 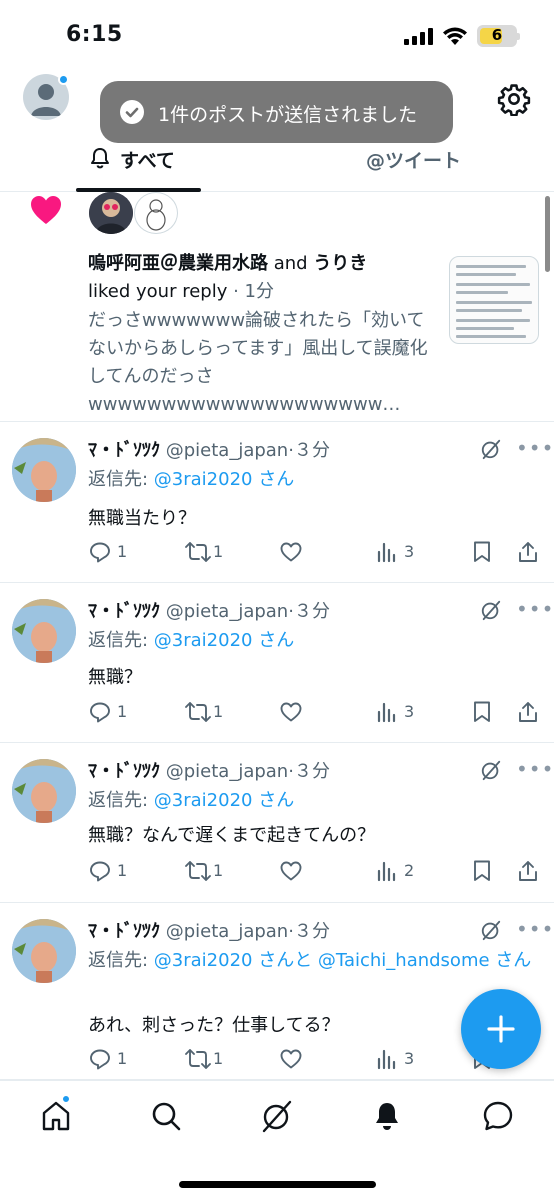 What do you see at coordinates (277, 1184) in the screenshot?
I see `home-indicator` at bounding box center [277, 1184].